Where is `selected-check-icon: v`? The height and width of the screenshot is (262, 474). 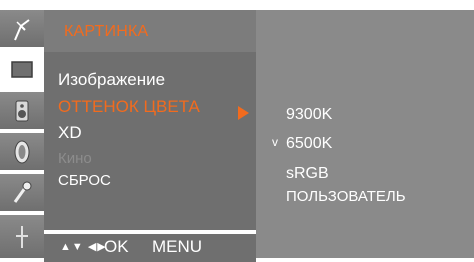 selected-check-icon: v is located at coordinates (275, 142).